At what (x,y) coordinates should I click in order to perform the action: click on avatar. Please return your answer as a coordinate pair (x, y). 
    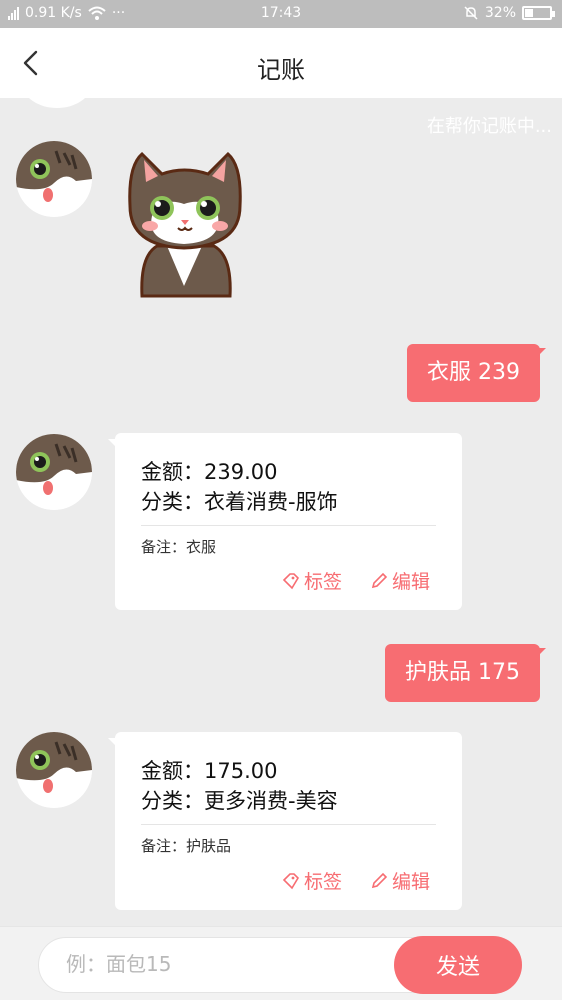
    Looking at the image, I should click on (57, 103).